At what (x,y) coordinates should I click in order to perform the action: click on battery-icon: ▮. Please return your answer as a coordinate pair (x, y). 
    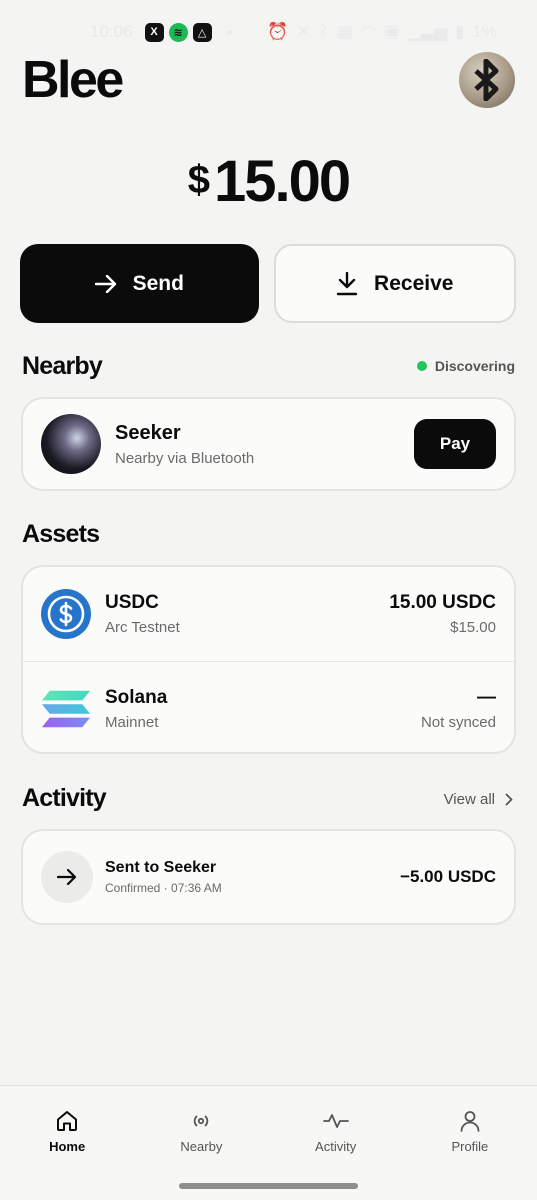
    Looking at the image, I should click on (460, 31).